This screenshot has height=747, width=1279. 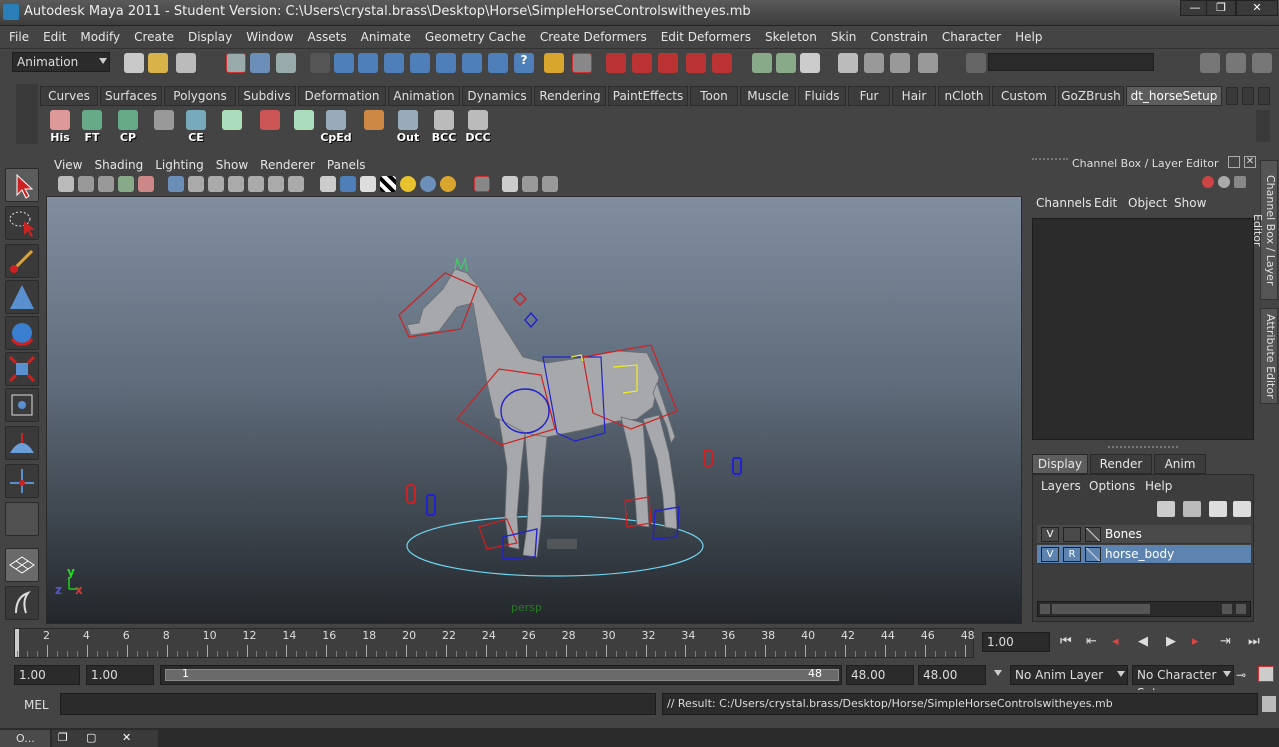 I want to click on select-camera-icon, so click(x=66, y=184).